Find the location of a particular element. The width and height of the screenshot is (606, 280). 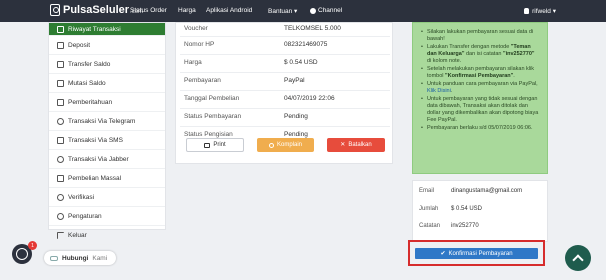

logout-icon is located at coordinates (60, 235).